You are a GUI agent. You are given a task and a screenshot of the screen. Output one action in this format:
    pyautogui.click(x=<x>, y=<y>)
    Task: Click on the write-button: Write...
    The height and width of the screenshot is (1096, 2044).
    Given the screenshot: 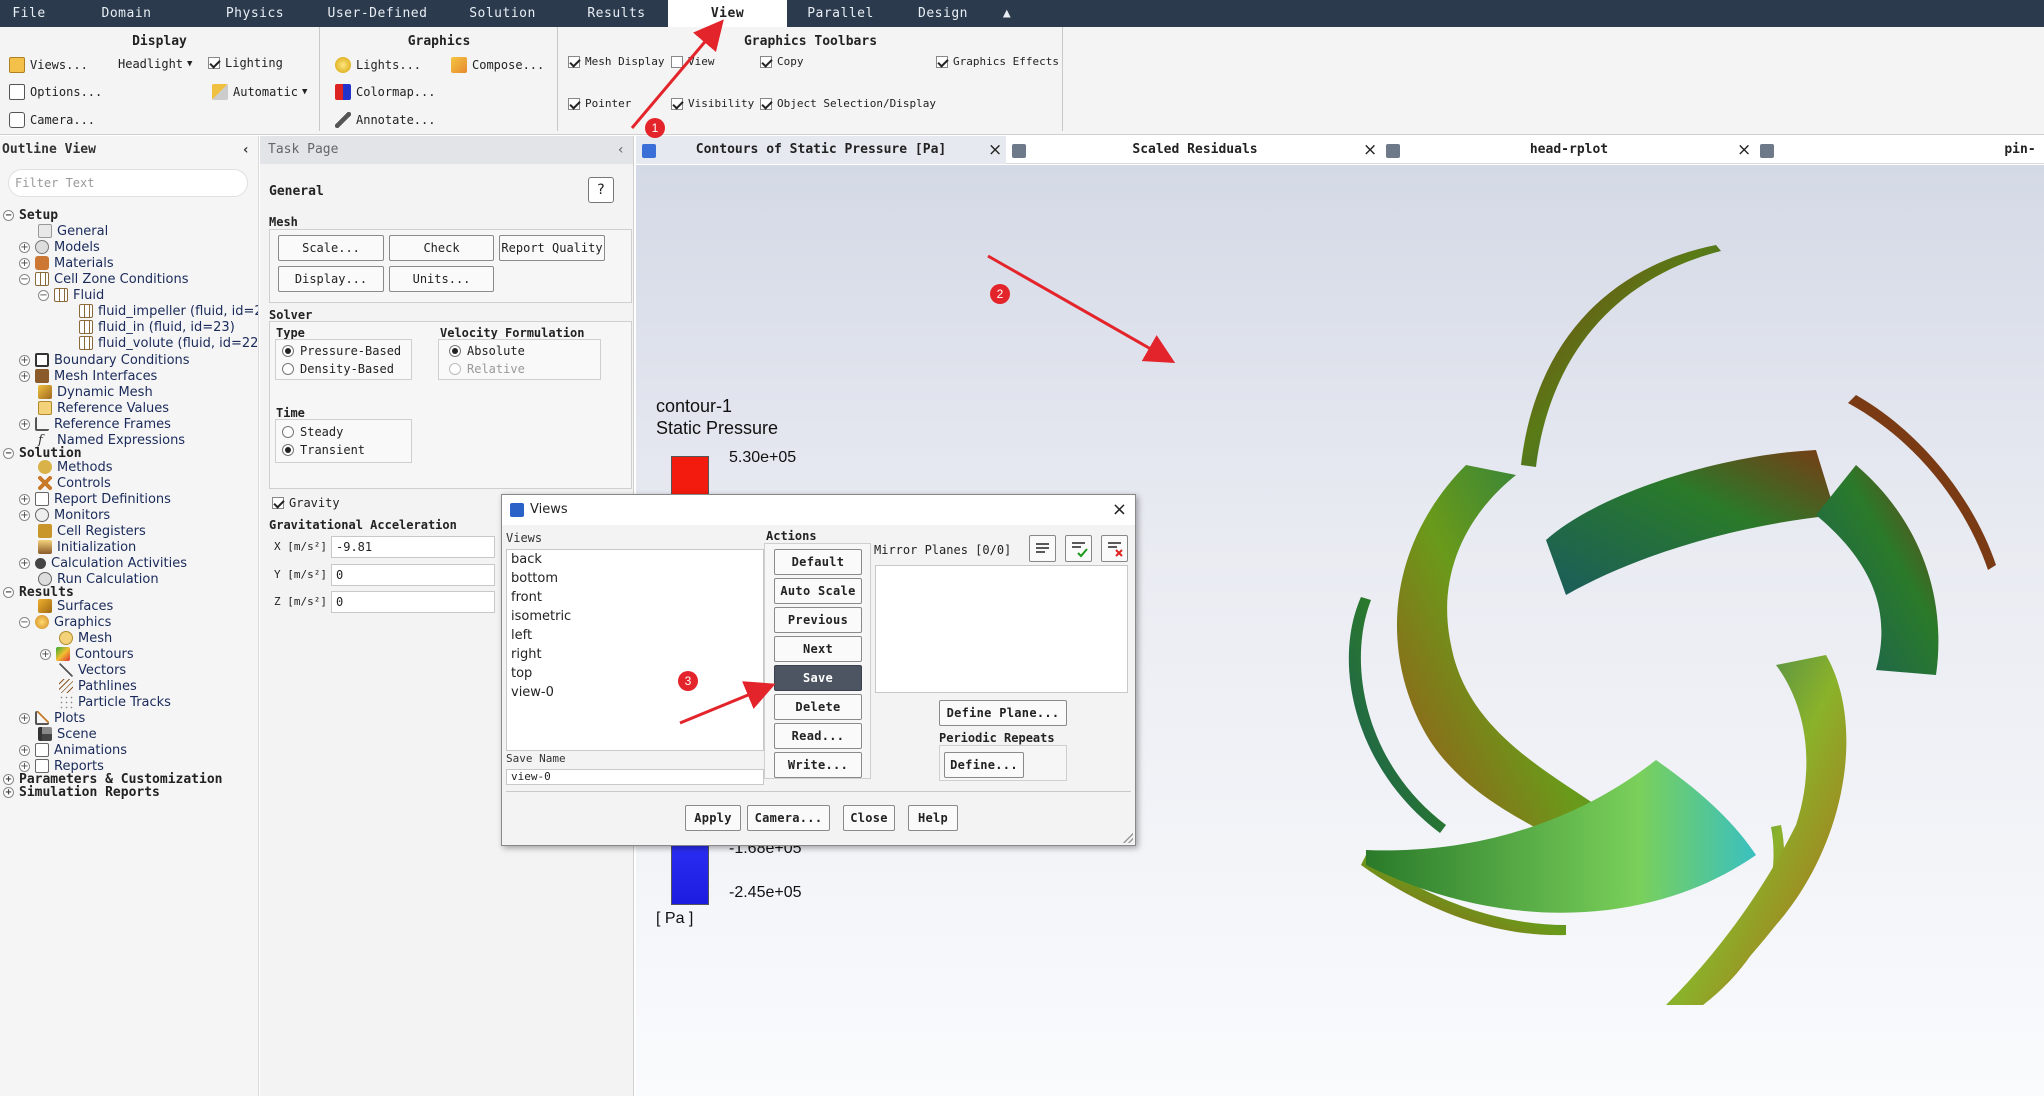 What is the action you would take?
    pyautogui.click(x=818, y=765)
    